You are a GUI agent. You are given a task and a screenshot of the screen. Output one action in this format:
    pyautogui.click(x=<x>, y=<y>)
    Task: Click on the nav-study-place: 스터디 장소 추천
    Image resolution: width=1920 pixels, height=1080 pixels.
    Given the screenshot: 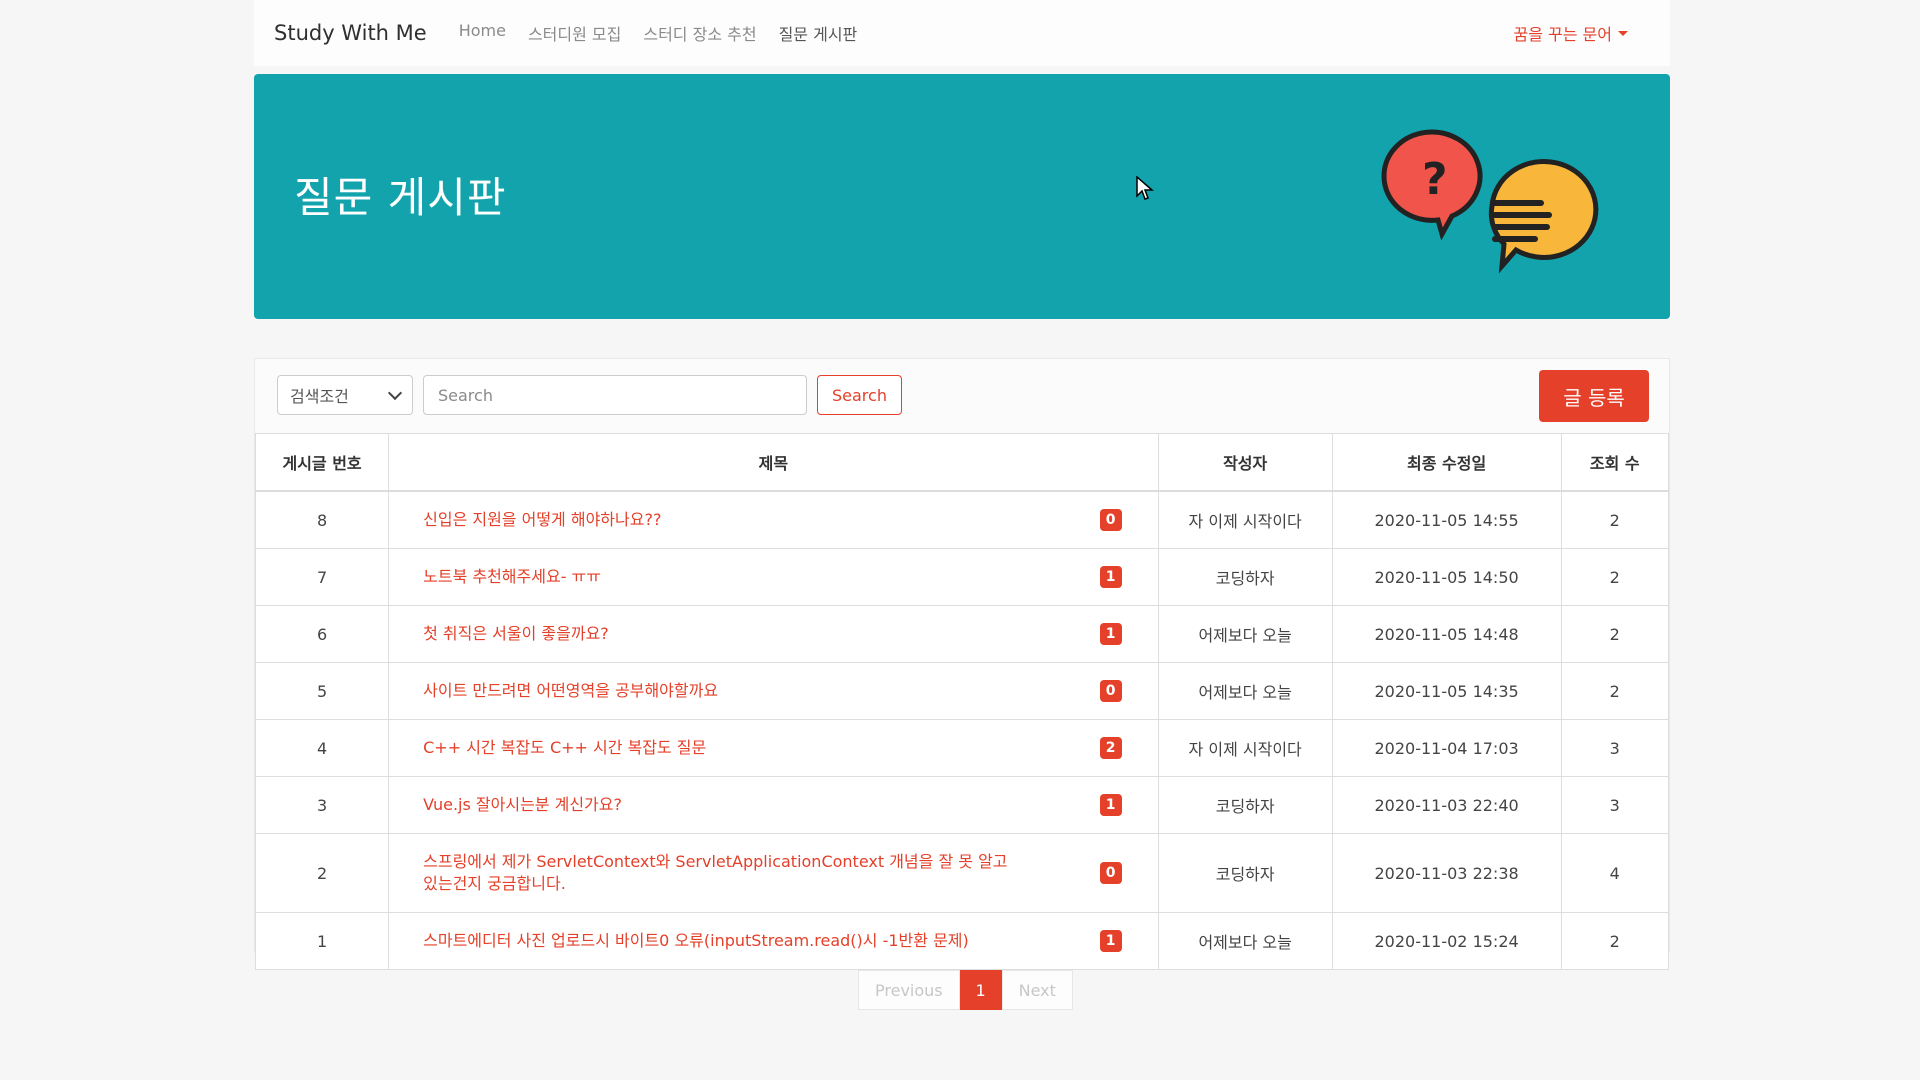 What is the action you would take?
    pyautogui.click(x=699, y=33)
    